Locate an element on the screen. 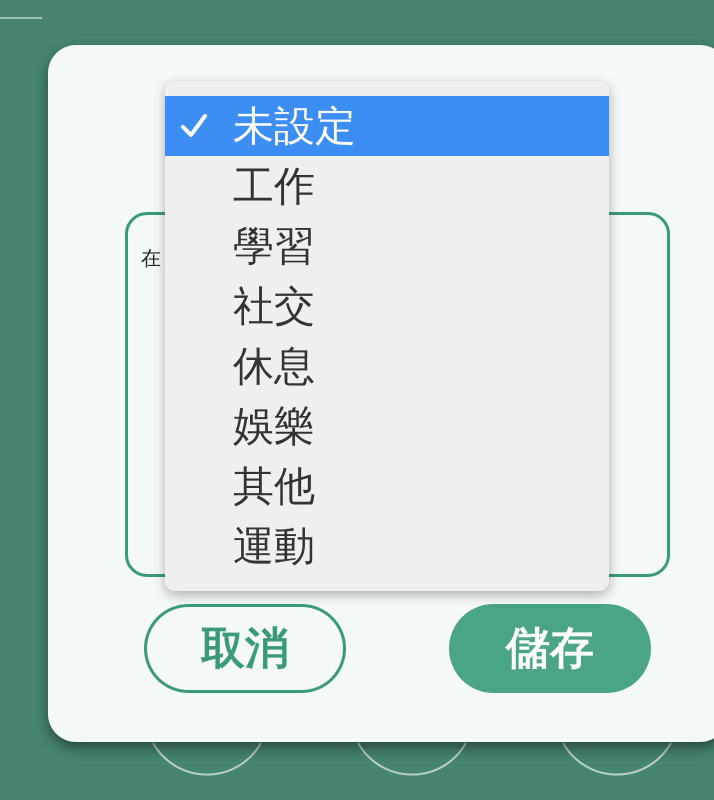 The image size is (714, 800). menu-option: 工作 is located at coordinates (387, 186).